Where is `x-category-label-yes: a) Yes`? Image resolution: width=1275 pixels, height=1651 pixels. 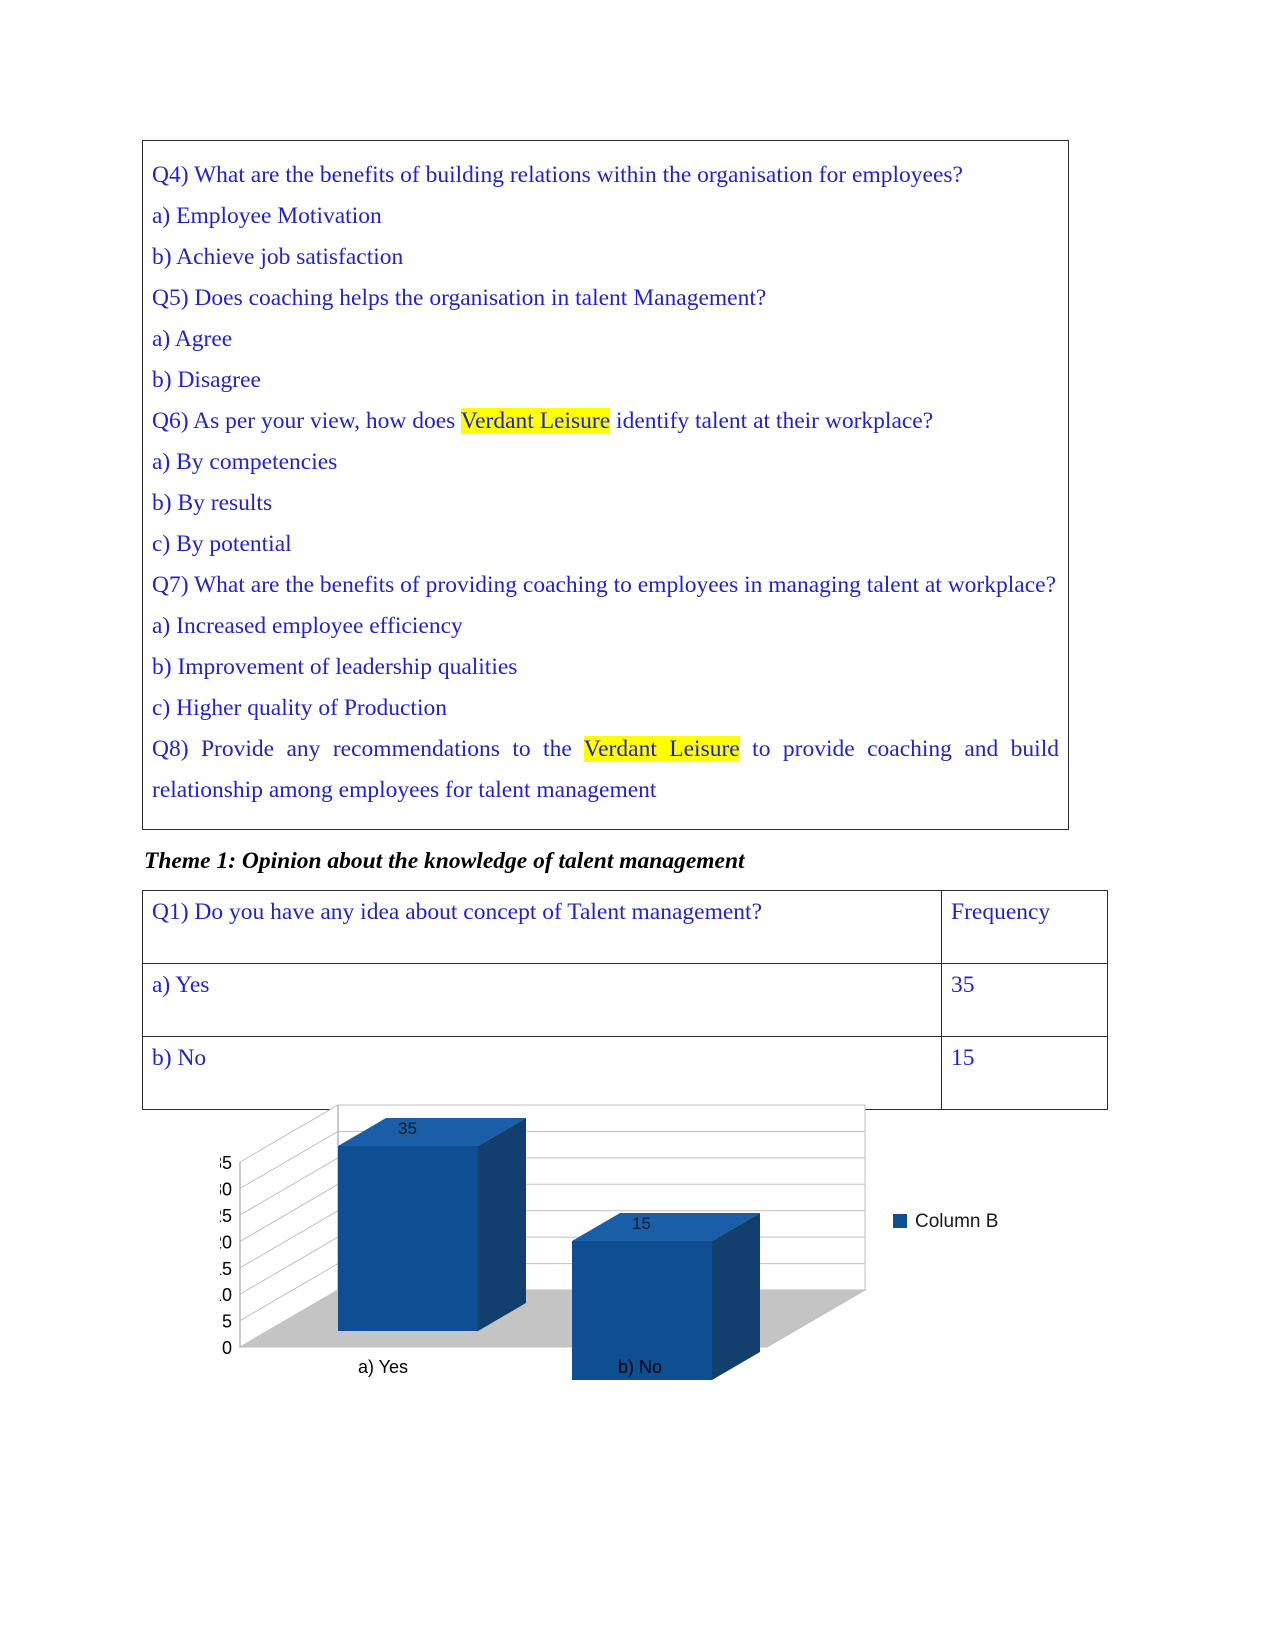
x-category-label-yes: a) Yes is located at coordinates (383, 1367).